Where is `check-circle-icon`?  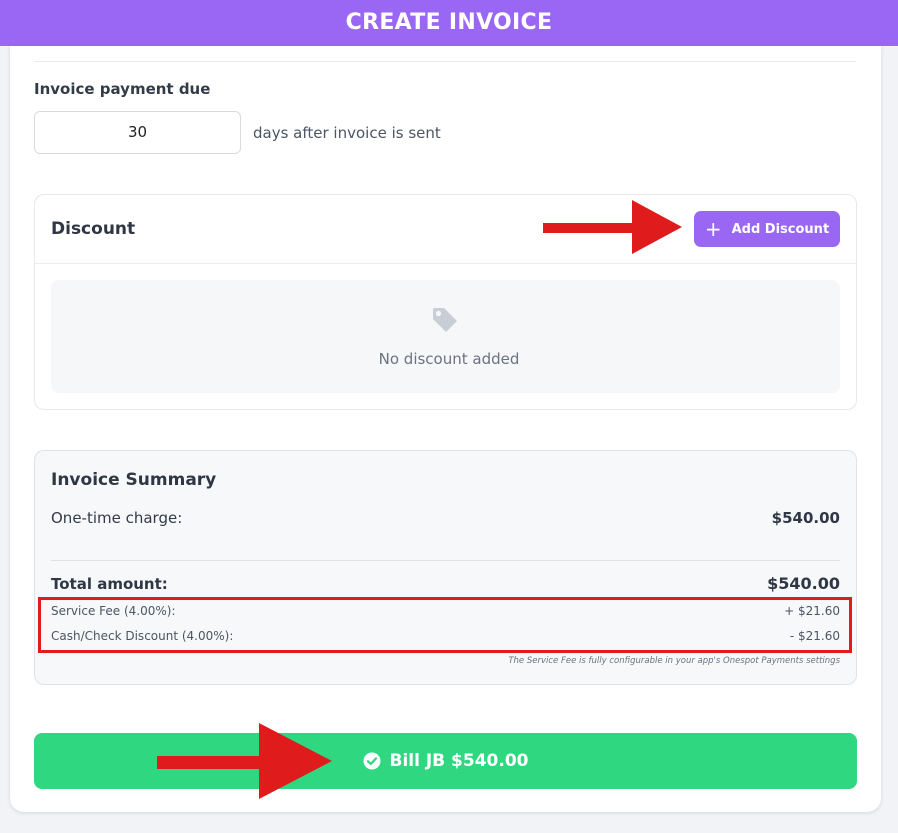
check-circle-icon is located at coordinates (371, 761).